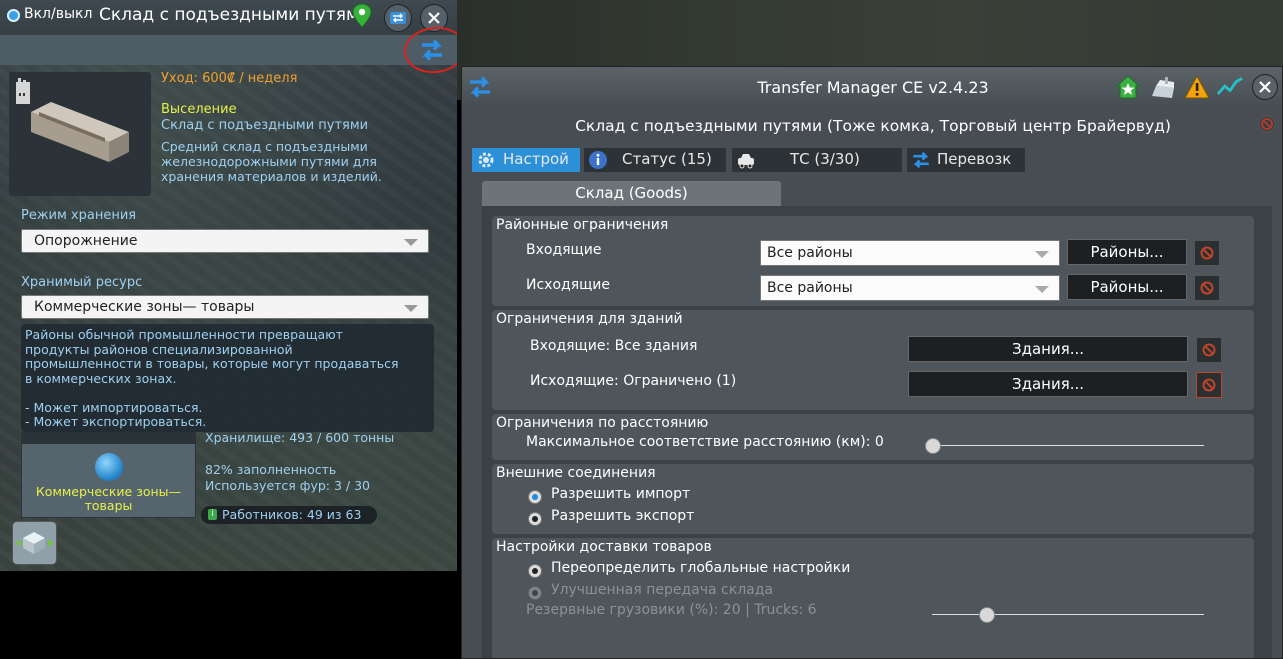 The image size is (1283, 659). I want to click on override-label: Переопределить глобальные настройки, so click(700, 568).